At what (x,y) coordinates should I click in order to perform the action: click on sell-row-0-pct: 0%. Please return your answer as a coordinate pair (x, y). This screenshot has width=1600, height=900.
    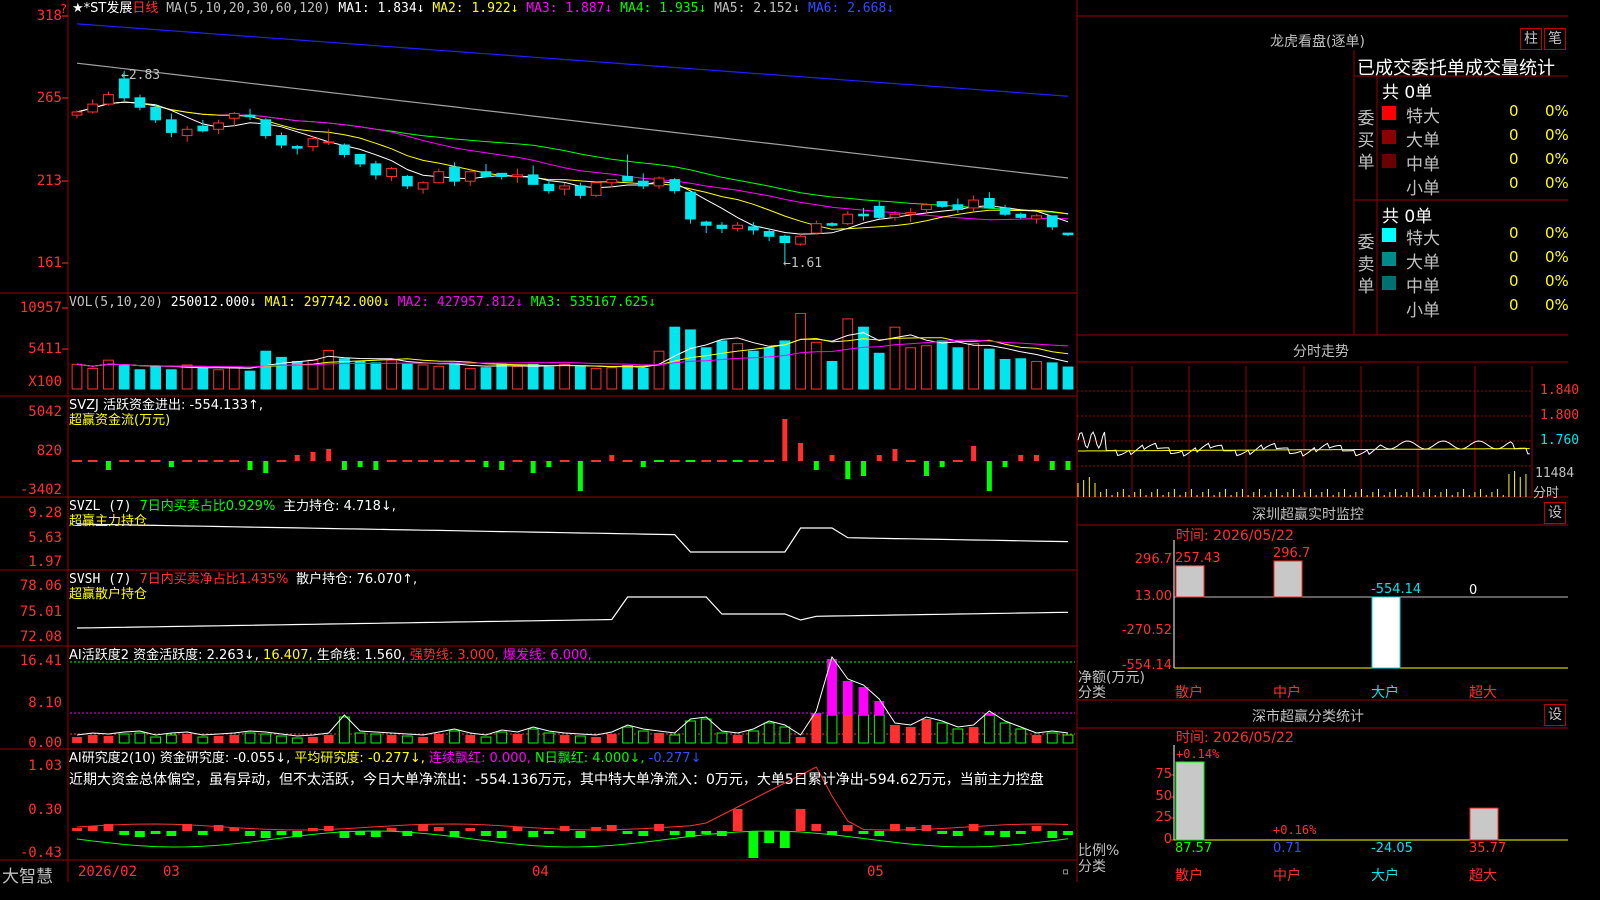
    Looking at the image, I should click on (1557, 233).